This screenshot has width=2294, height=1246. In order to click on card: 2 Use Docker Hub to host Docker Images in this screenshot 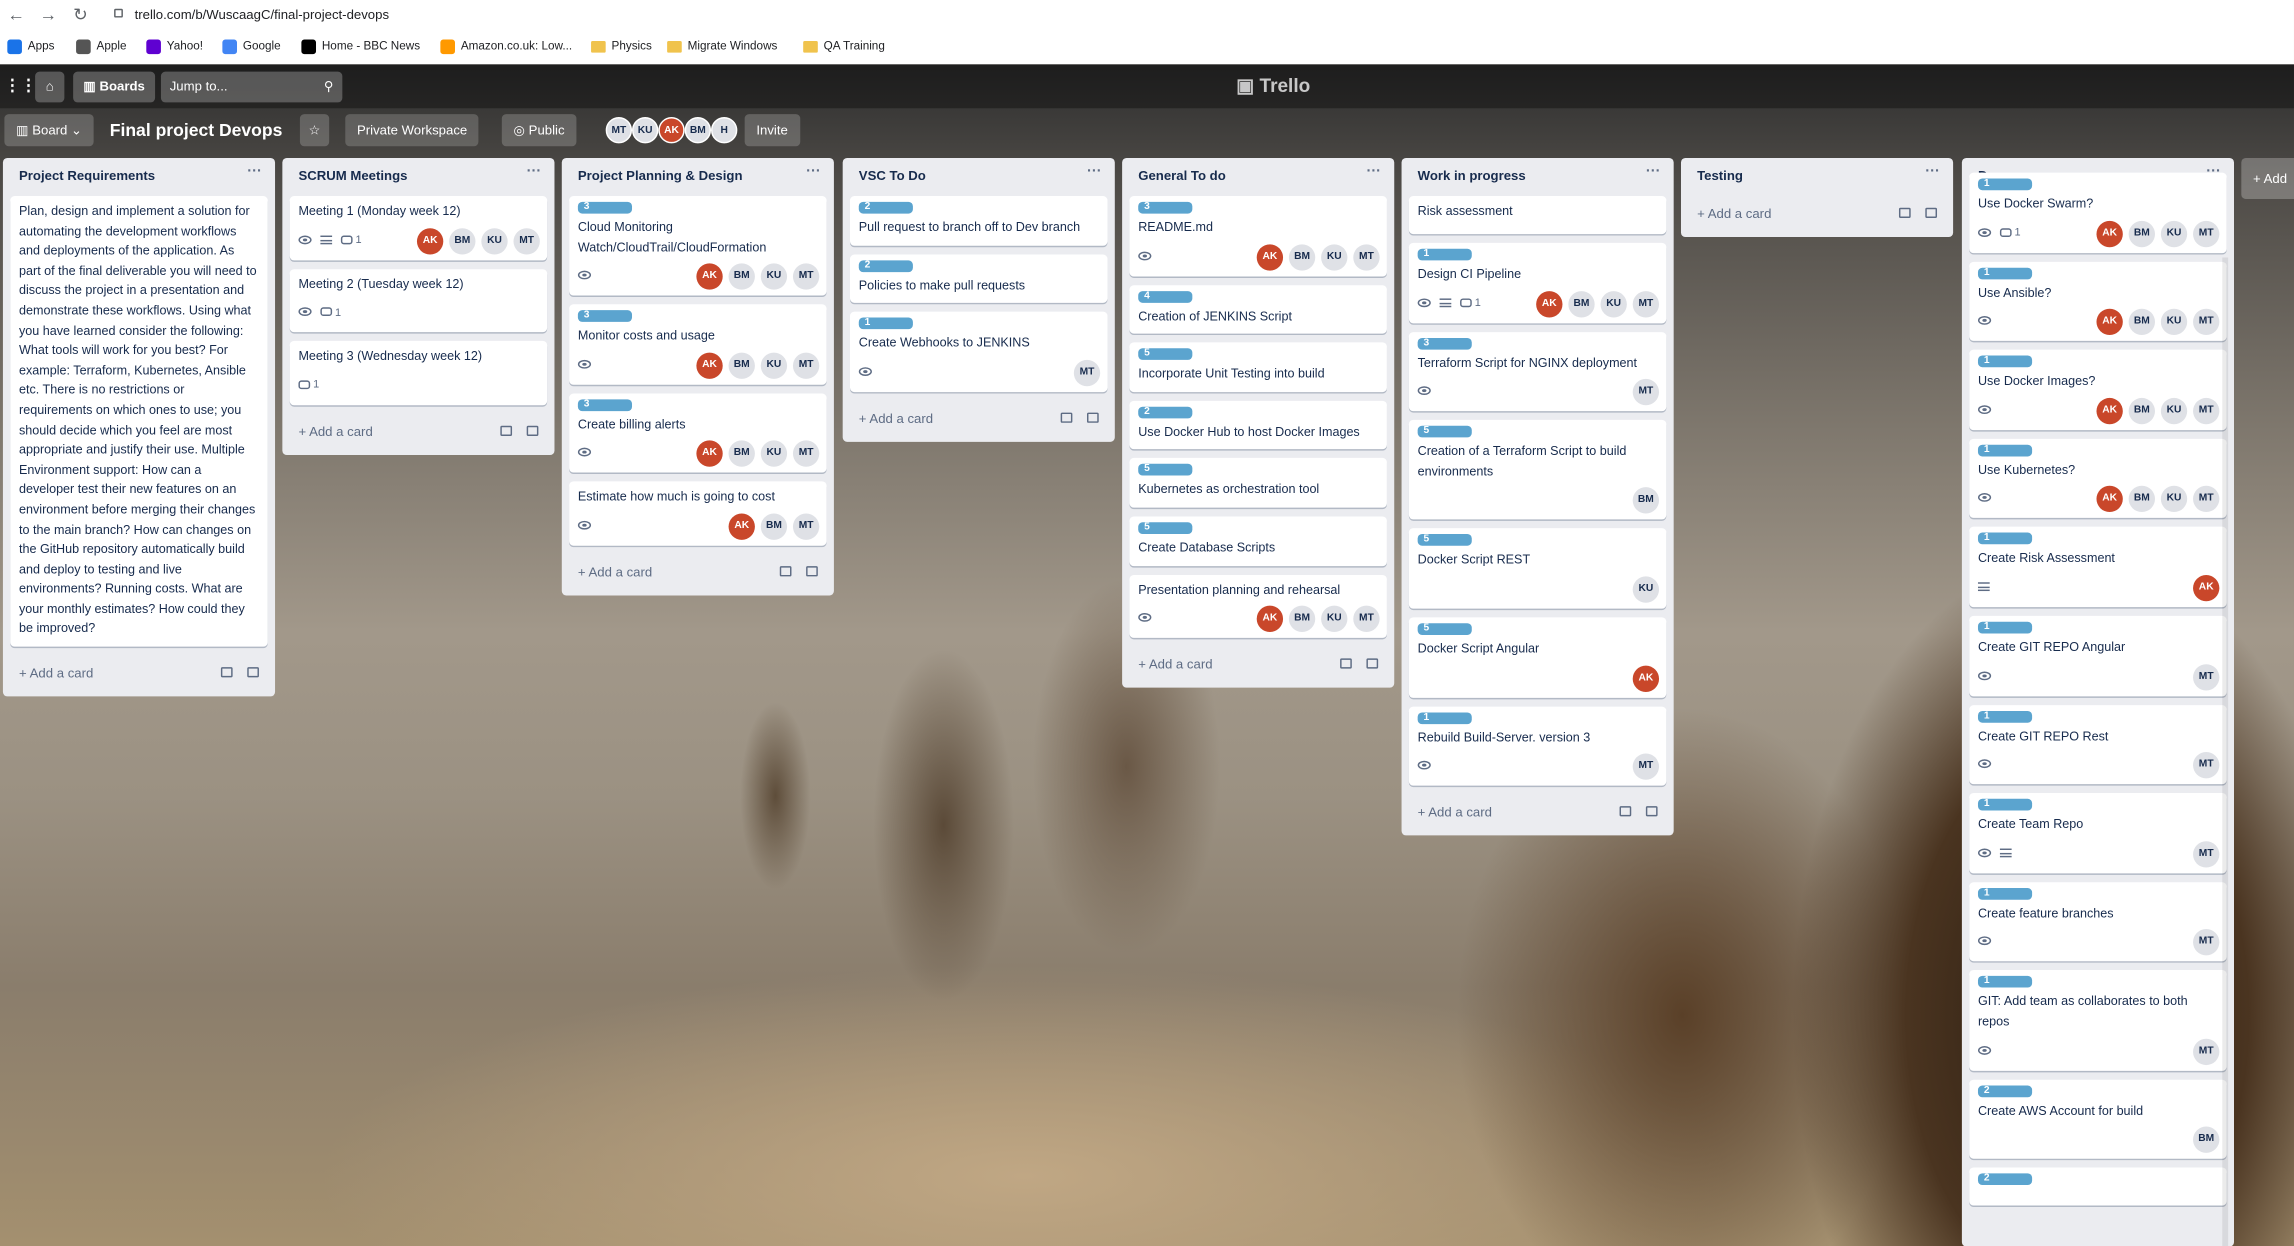, I will do `click(1258, 425)`.